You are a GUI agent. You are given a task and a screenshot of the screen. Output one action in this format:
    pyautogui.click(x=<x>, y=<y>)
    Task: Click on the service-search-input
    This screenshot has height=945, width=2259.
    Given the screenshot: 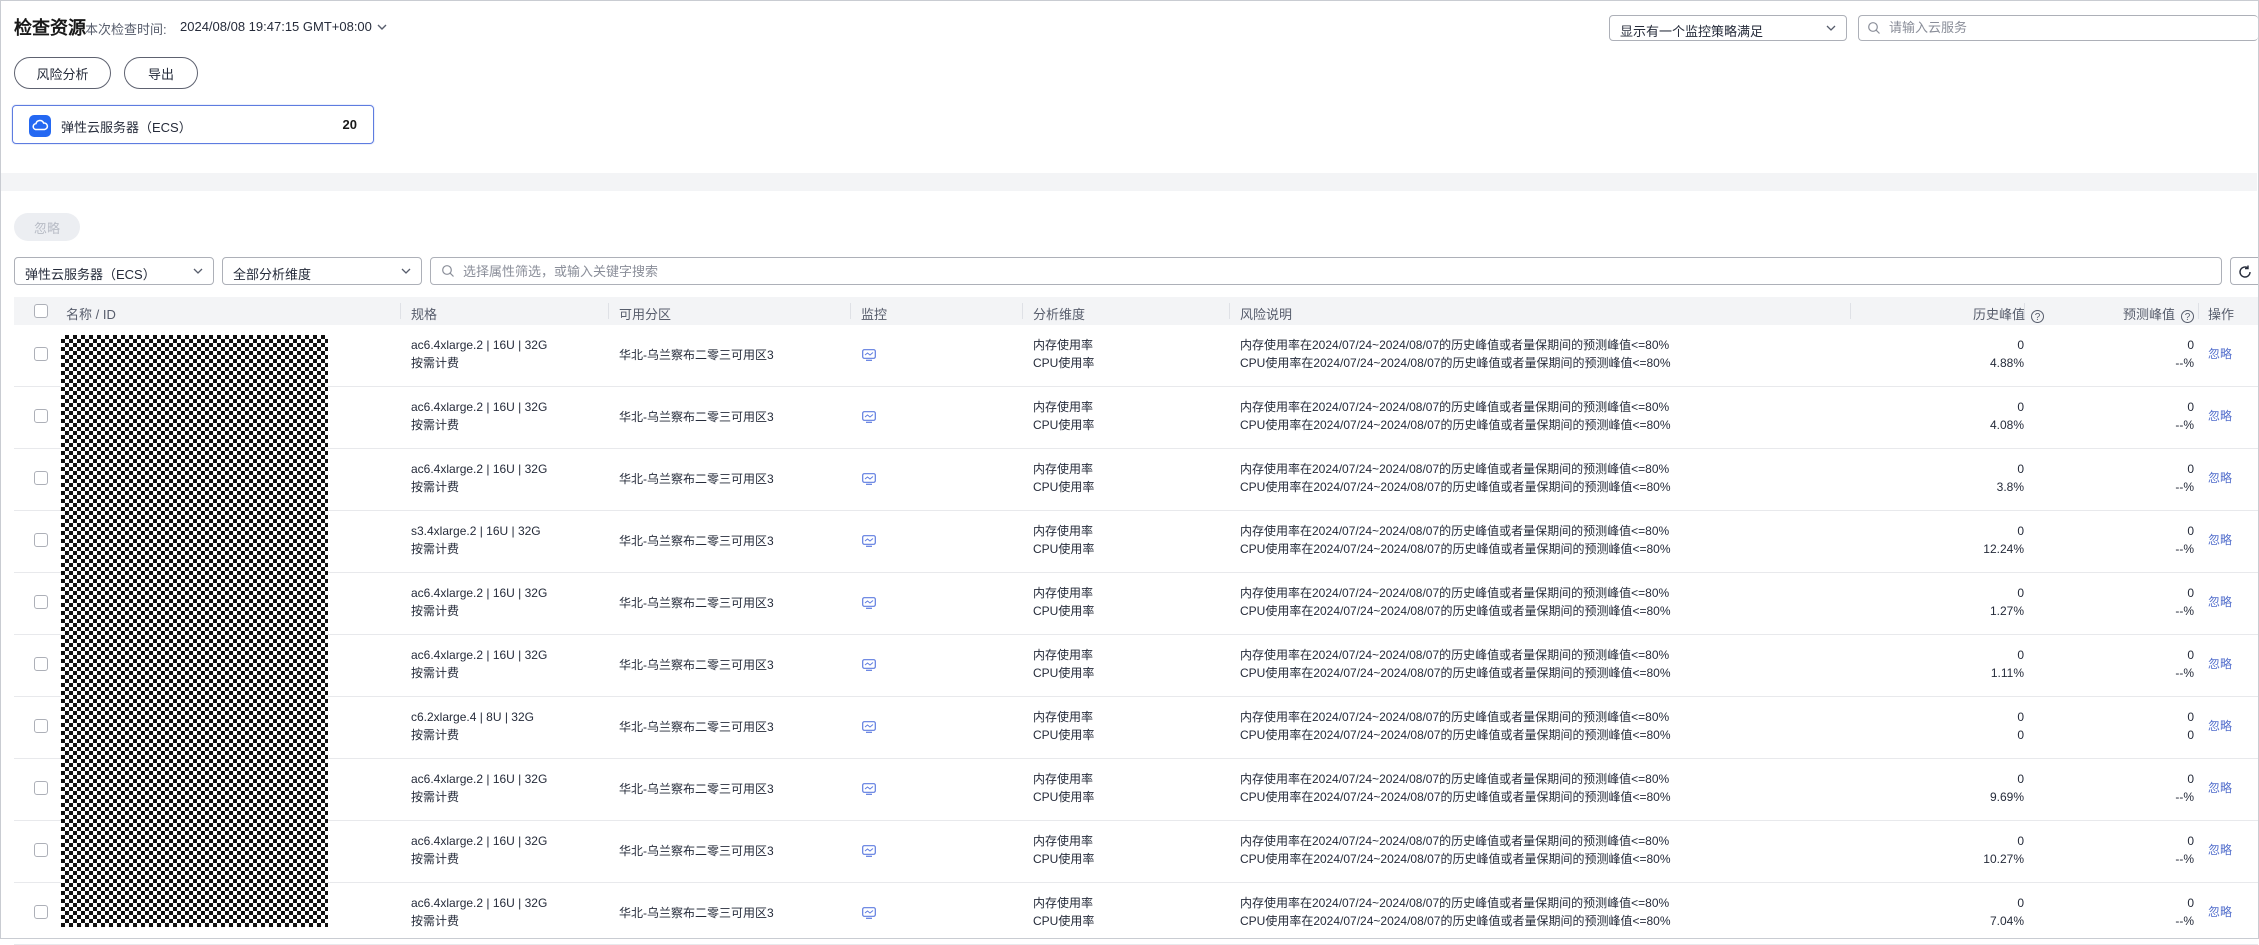 What is the action you would take?
    pyautogui.click(x=2059, y=27)
    